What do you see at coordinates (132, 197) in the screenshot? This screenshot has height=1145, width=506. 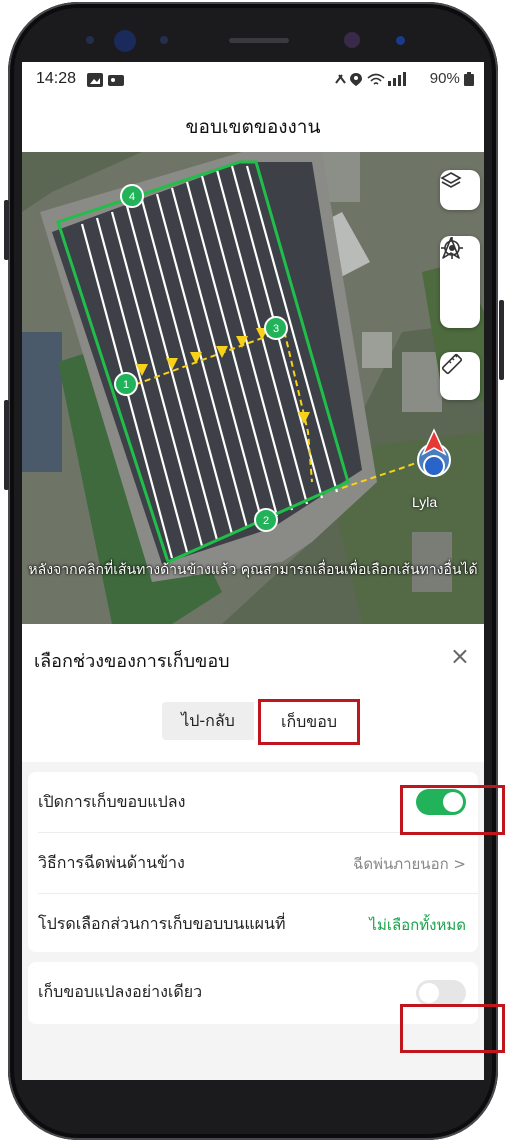 I see `waypoint-4-label: 4` at bounding box center [132, 197].